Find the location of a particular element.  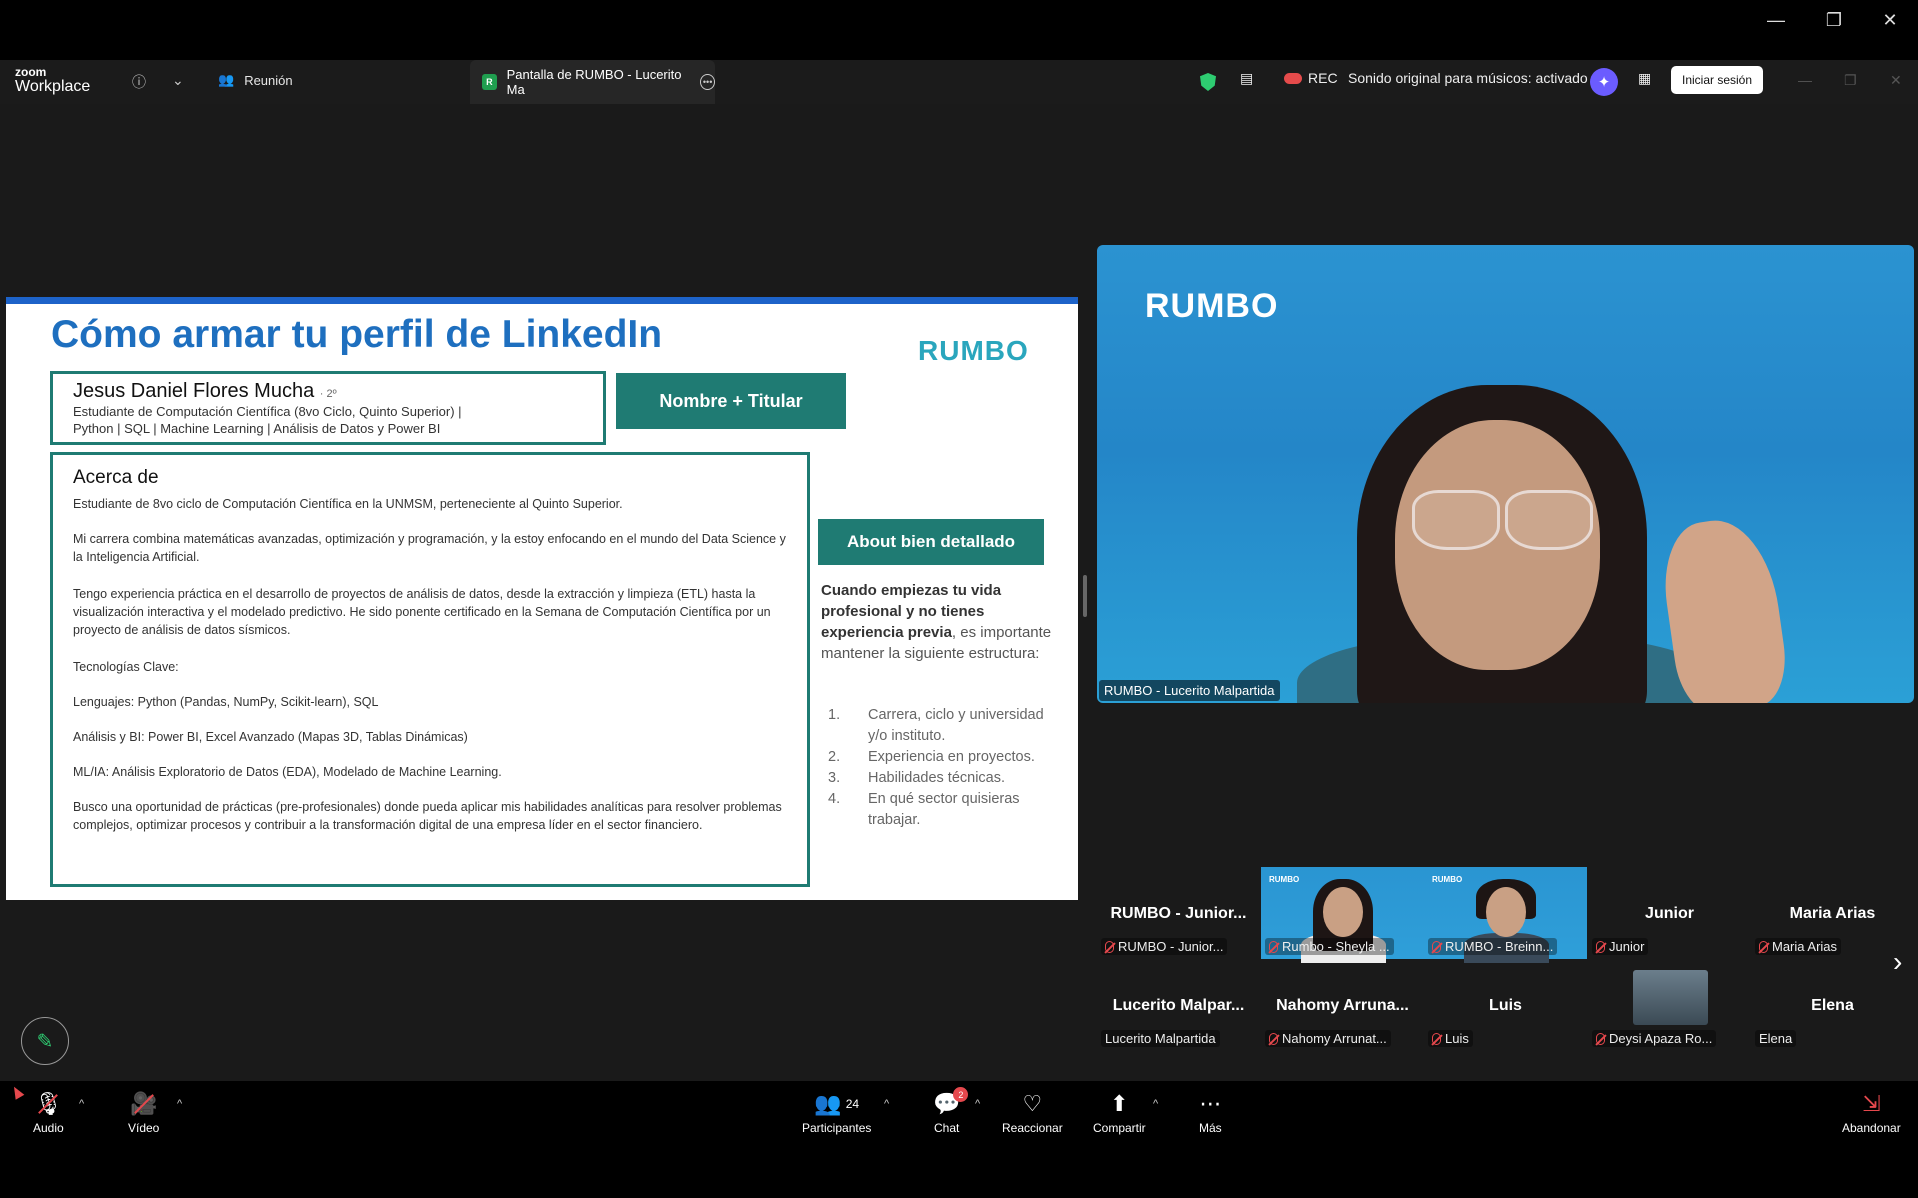

participant-tile: Maria Arias Maria Arias is located at coordinates (1832, 913).